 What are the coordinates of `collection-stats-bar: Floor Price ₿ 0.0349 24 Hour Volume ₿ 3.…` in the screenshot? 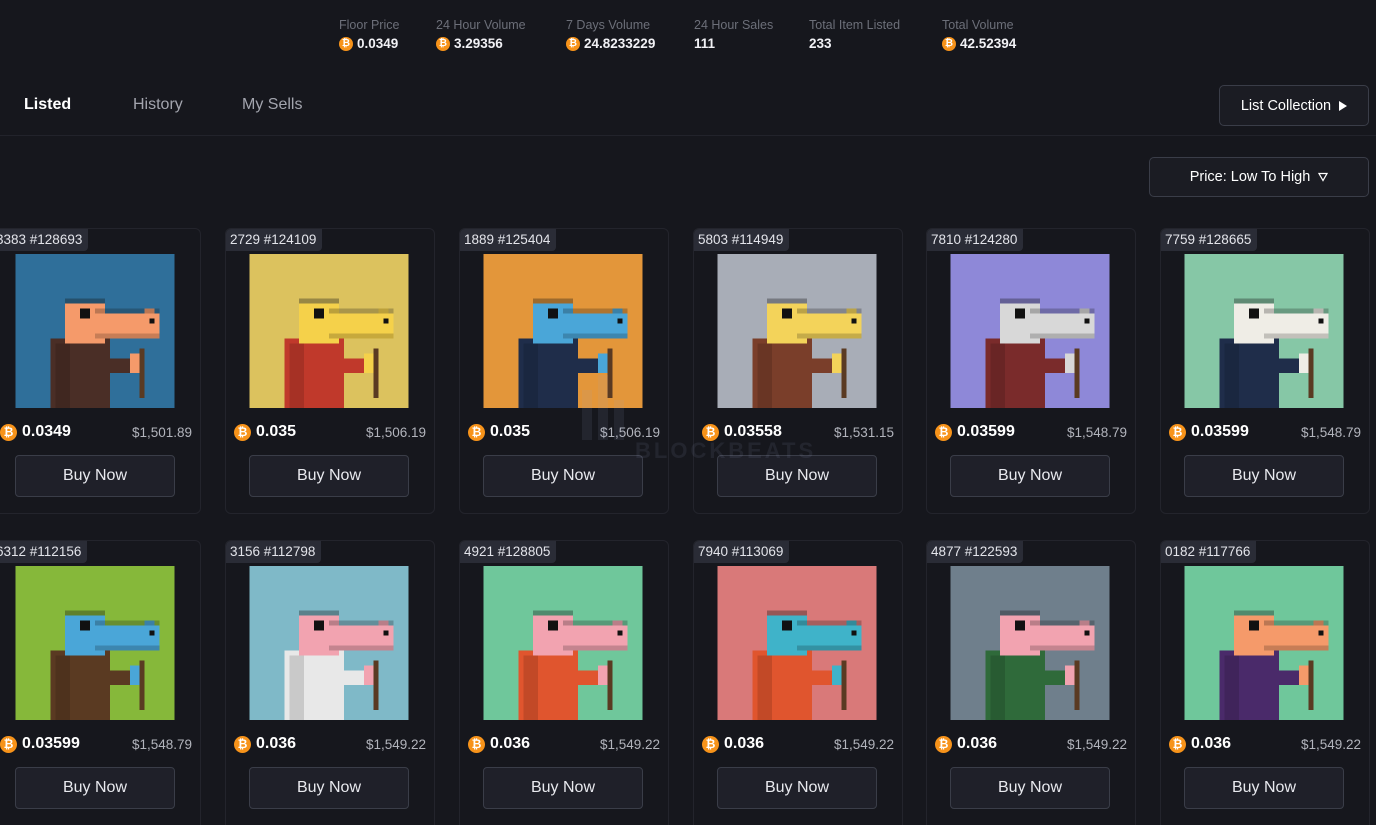 It's located at (688, 38).